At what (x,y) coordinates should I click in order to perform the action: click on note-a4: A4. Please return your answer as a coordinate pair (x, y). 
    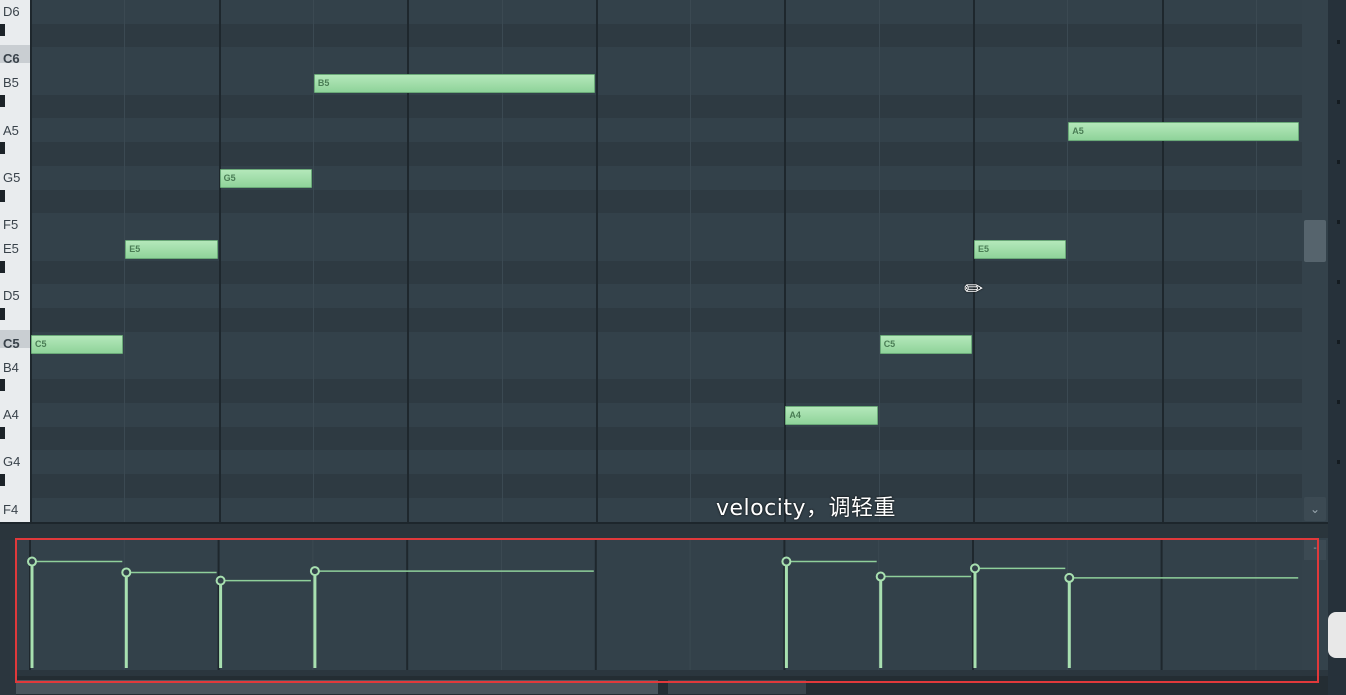
    Looking at the image, I should click on (831, 415).